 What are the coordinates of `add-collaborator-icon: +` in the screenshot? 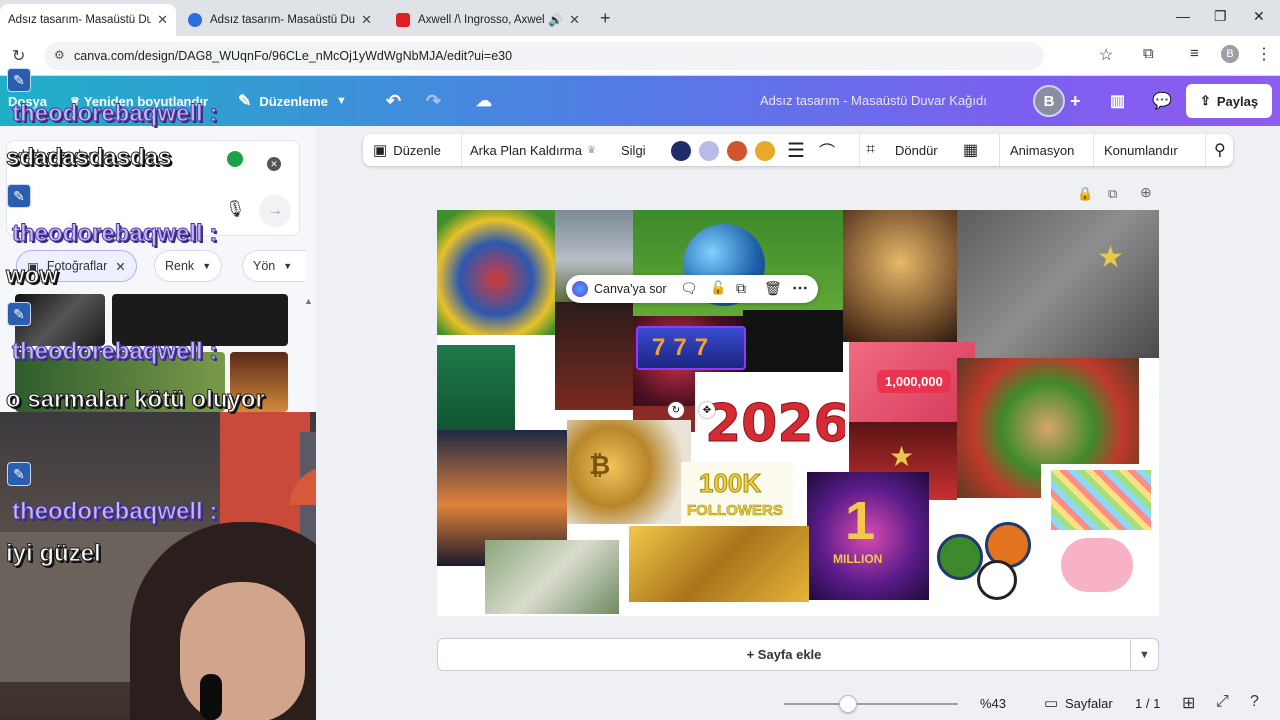 It's located at (1075, 101).